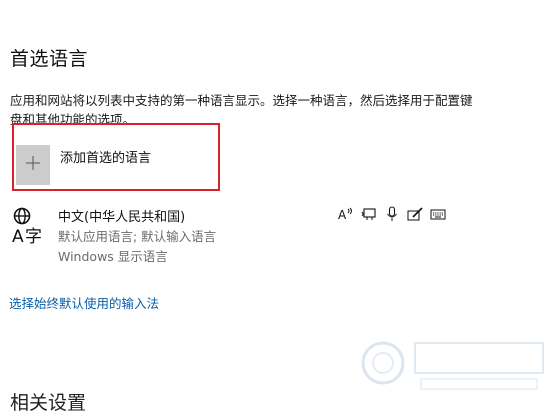  Describe the element at coordinates (113, 256) in the screenshot. I see `language-subtitle-display: Windows 显示语言` at that location.